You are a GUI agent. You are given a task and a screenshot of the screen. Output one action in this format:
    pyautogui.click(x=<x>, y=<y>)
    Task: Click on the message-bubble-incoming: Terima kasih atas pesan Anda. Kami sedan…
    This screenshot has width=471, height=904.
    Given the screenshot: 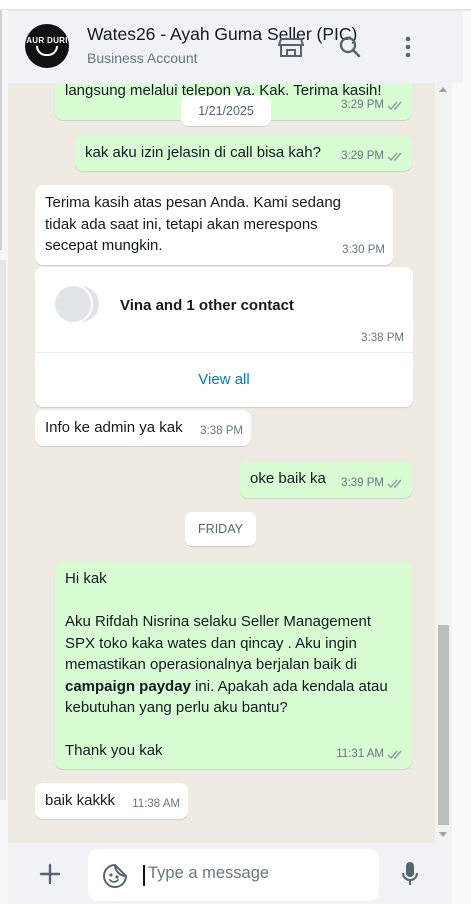 What is the action you would take?
    pyautogui.click(x=214, y=225)
    